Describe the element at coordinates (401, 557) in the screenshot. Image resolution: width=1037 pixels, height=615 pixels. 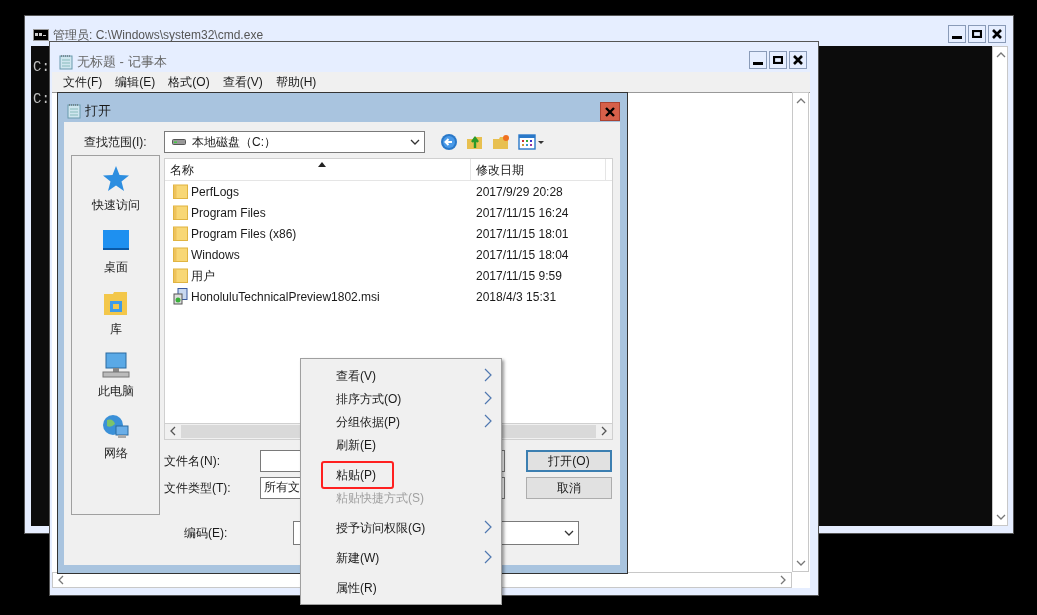
I see `menu-item: 新建(W)` at that location.